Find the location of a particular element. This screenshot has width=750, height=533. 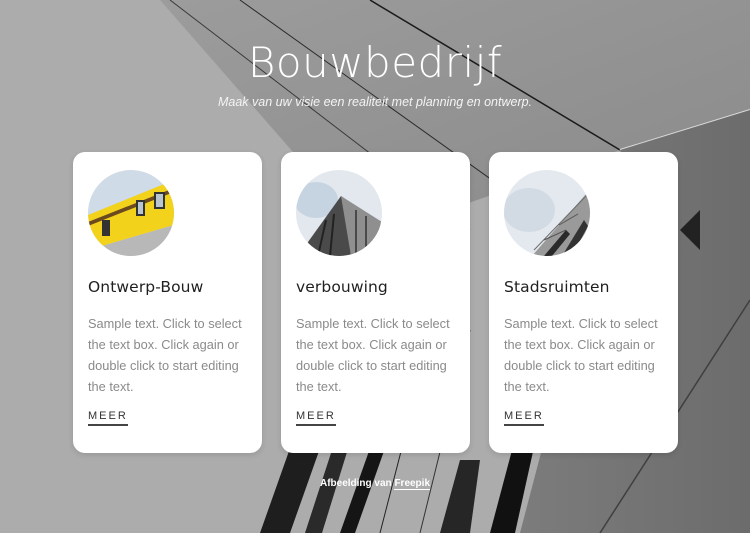

page-title: Bouwbedrijf is located at coordinates (375, 62).